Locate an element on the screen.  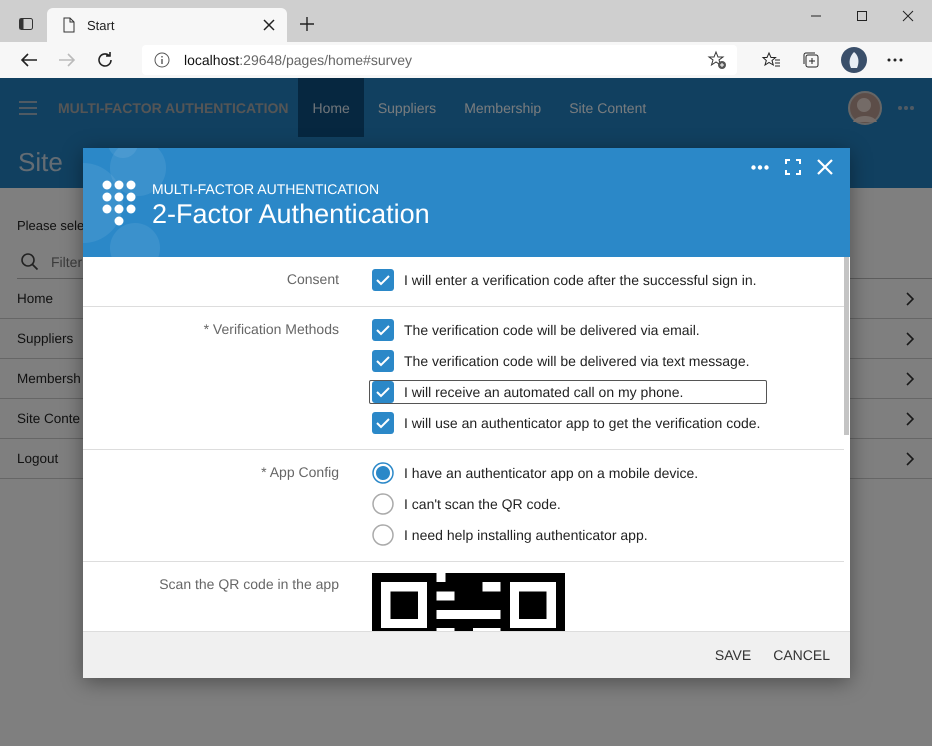
collections-icon is located at coordinates (811, 60).